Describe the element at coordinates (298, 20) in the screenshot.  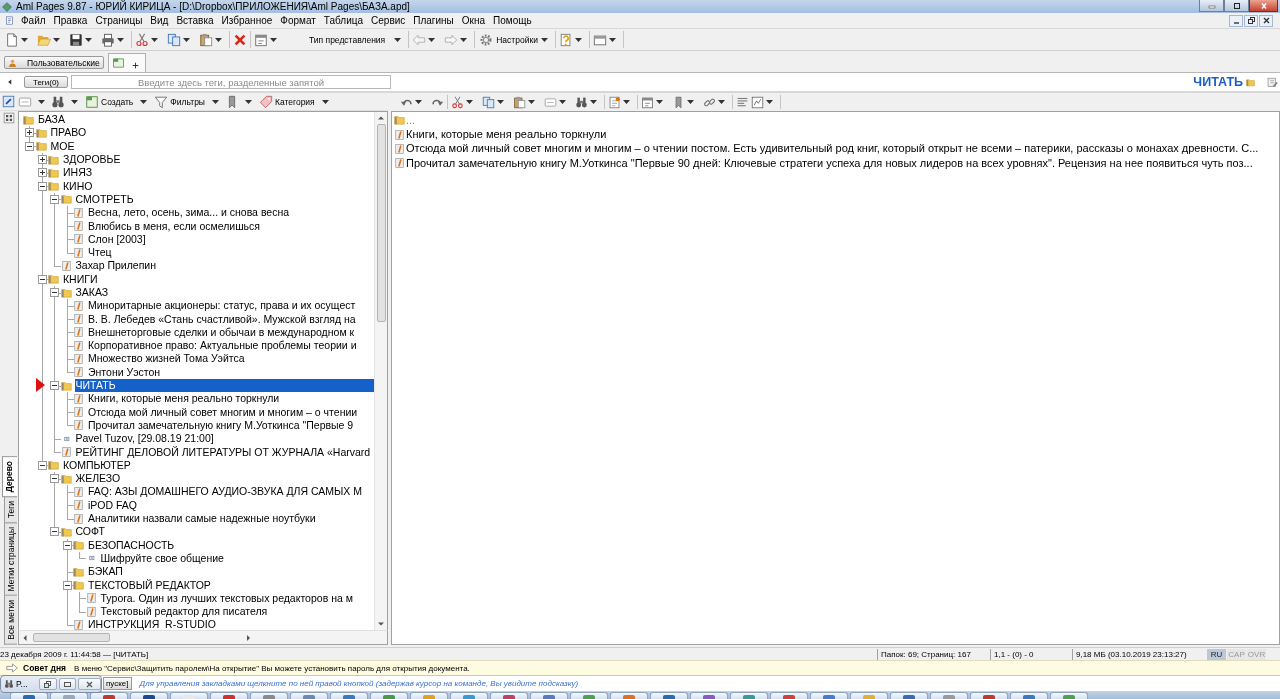
I see `menu-item: Формат` at that location.